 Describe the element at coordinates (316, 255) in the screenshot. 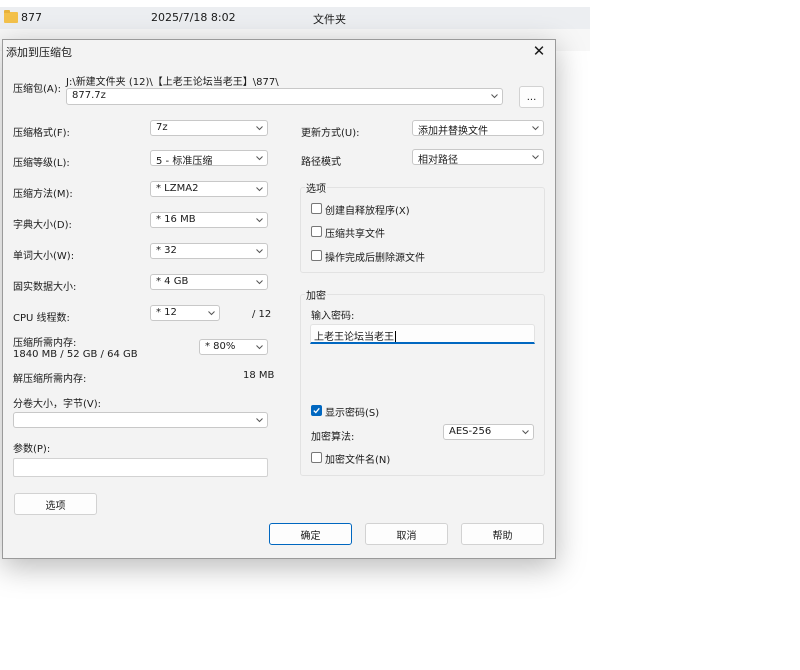

I see `delete-checkbox` at that location.